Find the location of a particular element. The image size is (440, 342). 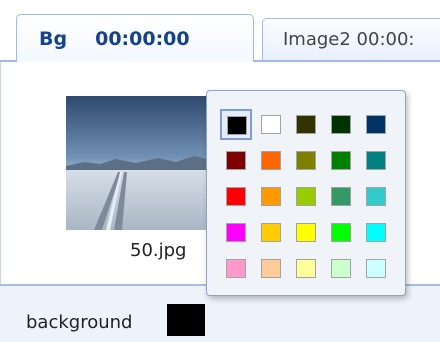

tab-image2-label: Image2 00:00: is located at coordinates (349, 39).